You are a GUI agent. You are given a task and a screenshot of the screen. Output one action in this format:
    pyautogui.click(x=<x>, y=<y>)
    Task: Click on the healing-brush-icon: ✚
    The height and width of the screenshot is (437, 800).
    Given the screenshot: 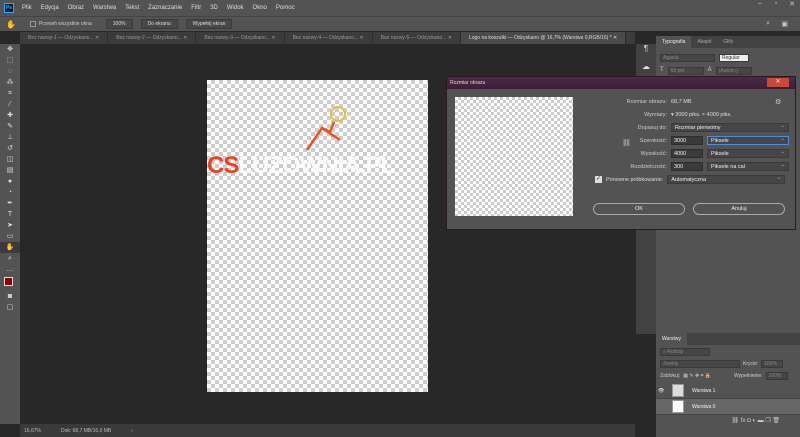 What is the action you would take?
    pyautogui.click(x=10, y=115)
    